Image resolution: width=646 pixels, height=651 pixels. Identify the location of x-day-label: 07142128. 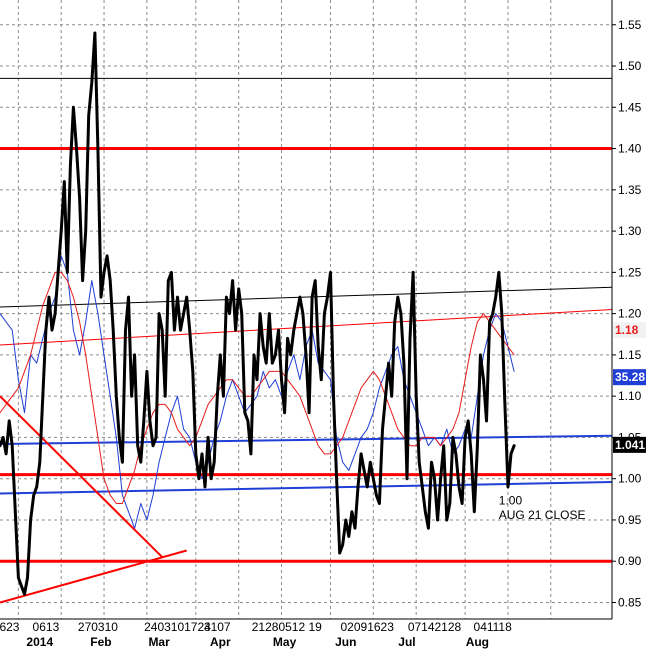
(435, 627).